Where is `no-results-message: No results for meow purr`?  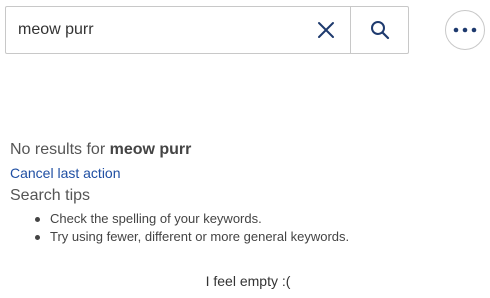 no-results-message: No results for meow purr is located at coordinates (100, 150).